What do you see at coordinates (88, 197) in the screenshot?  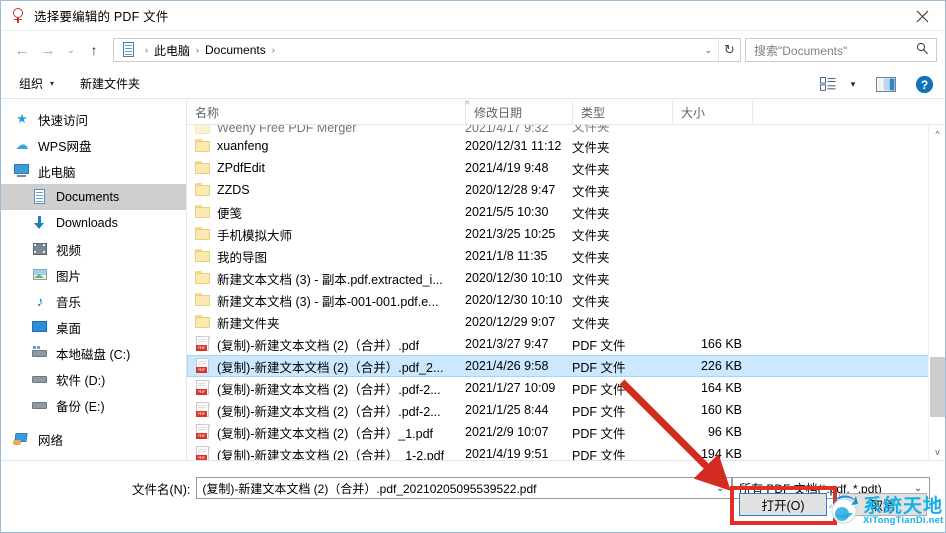 I see `sidebar-item-label: Documents` at bounding box center [88, 197].